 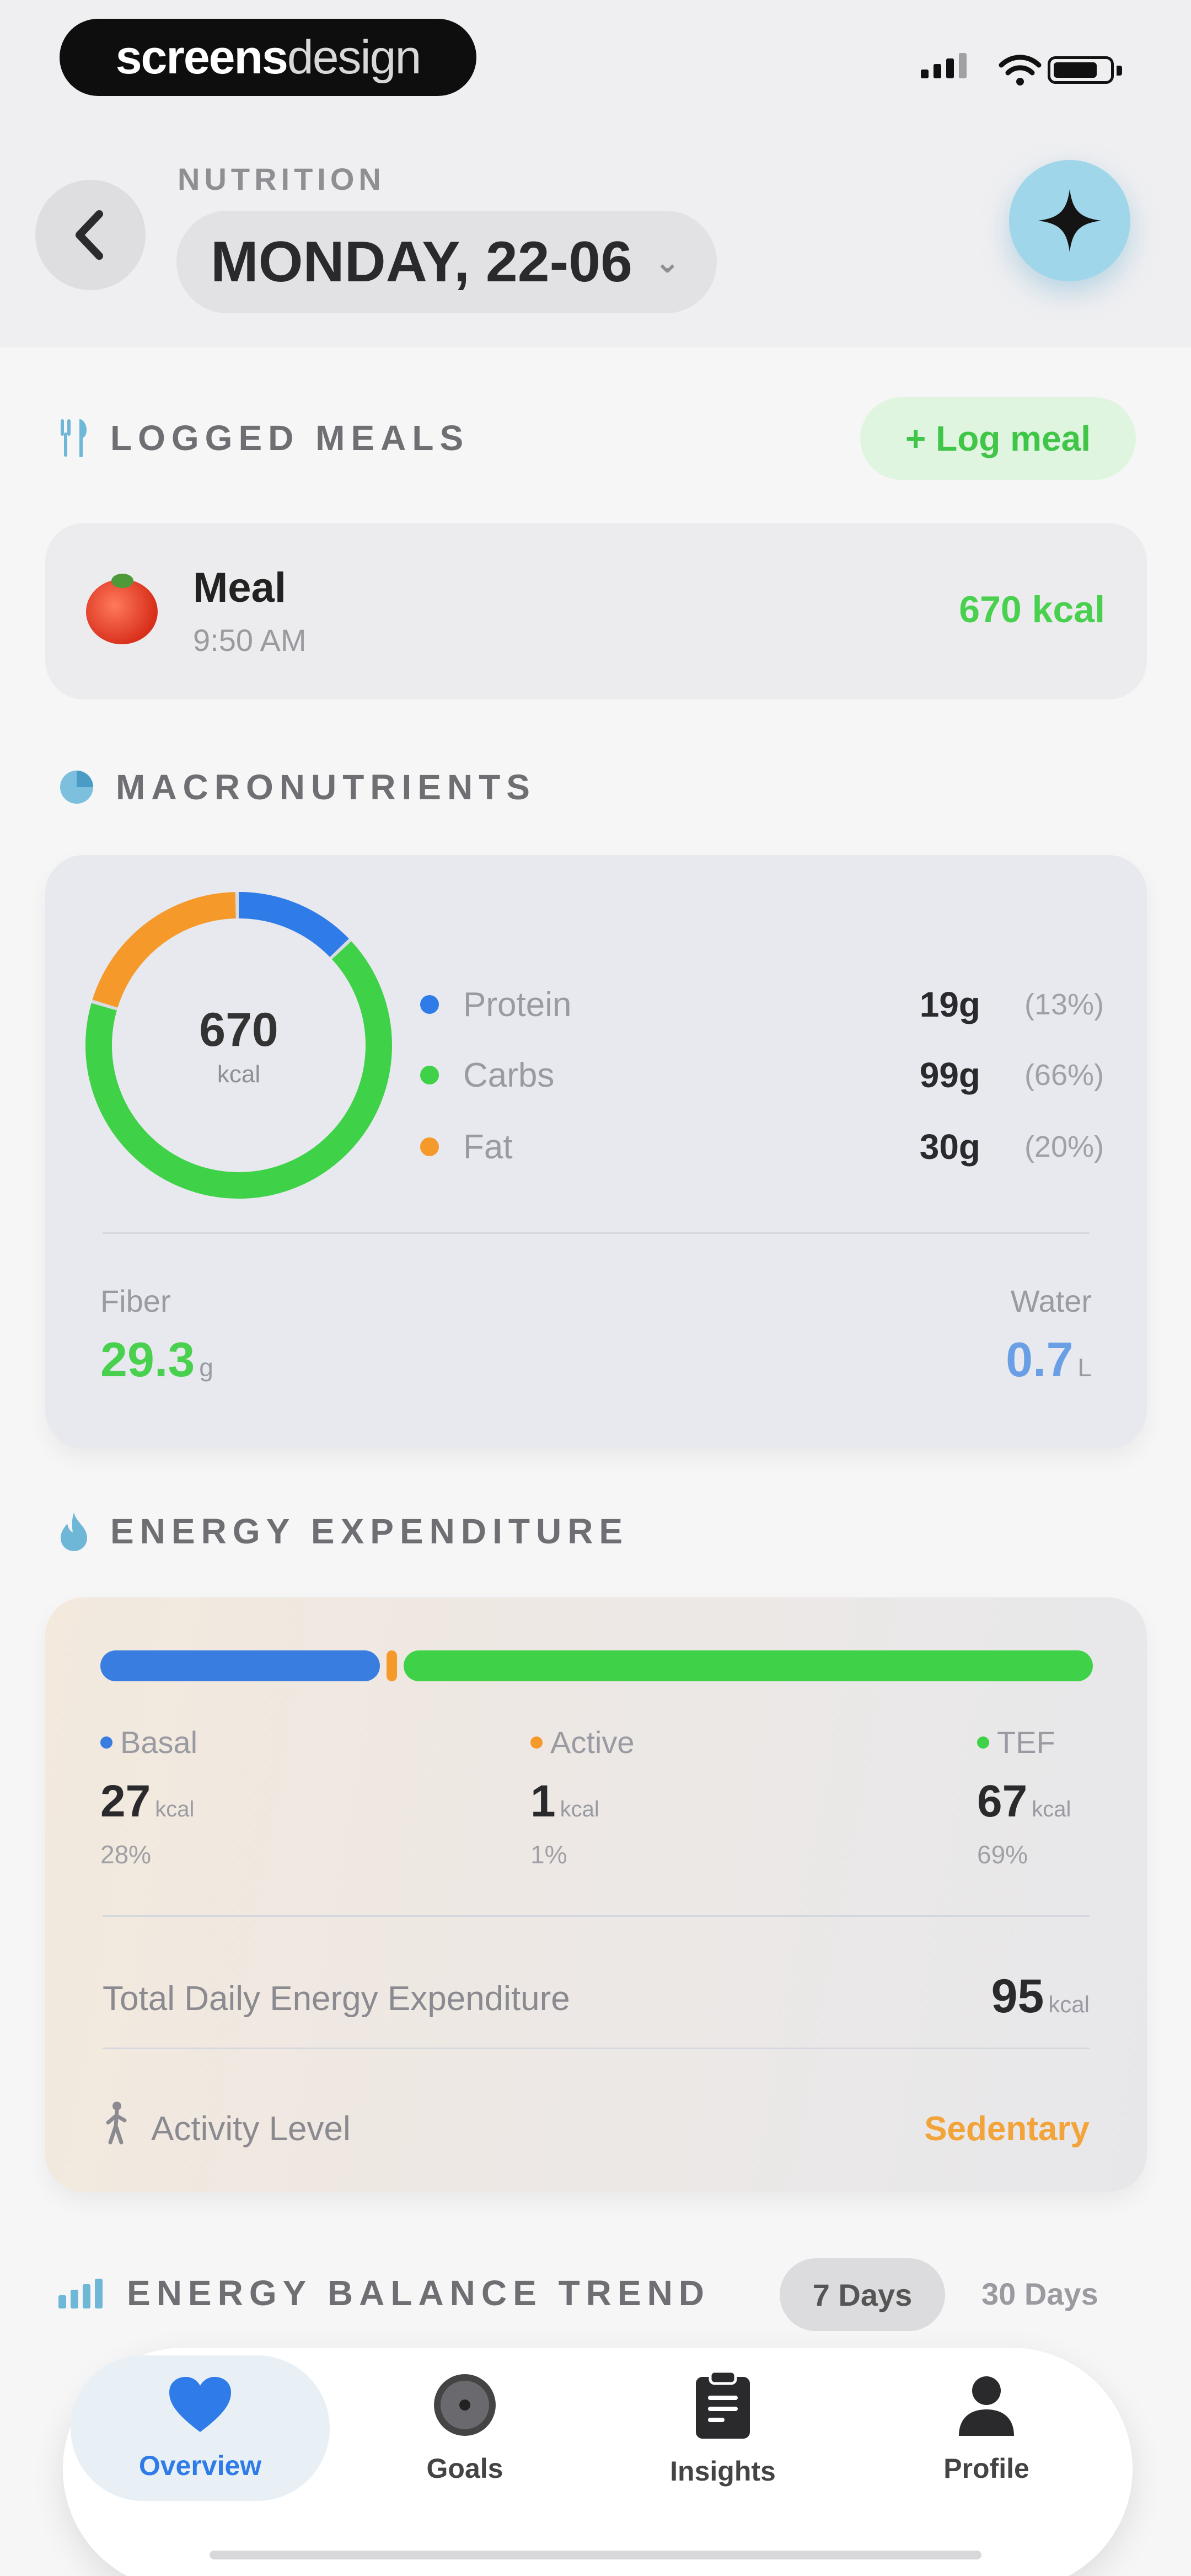 What do you see at coordinates (548, 1854) in the screenshot?
I see `active-percent: 1%` at bounding box center [548, 1854].